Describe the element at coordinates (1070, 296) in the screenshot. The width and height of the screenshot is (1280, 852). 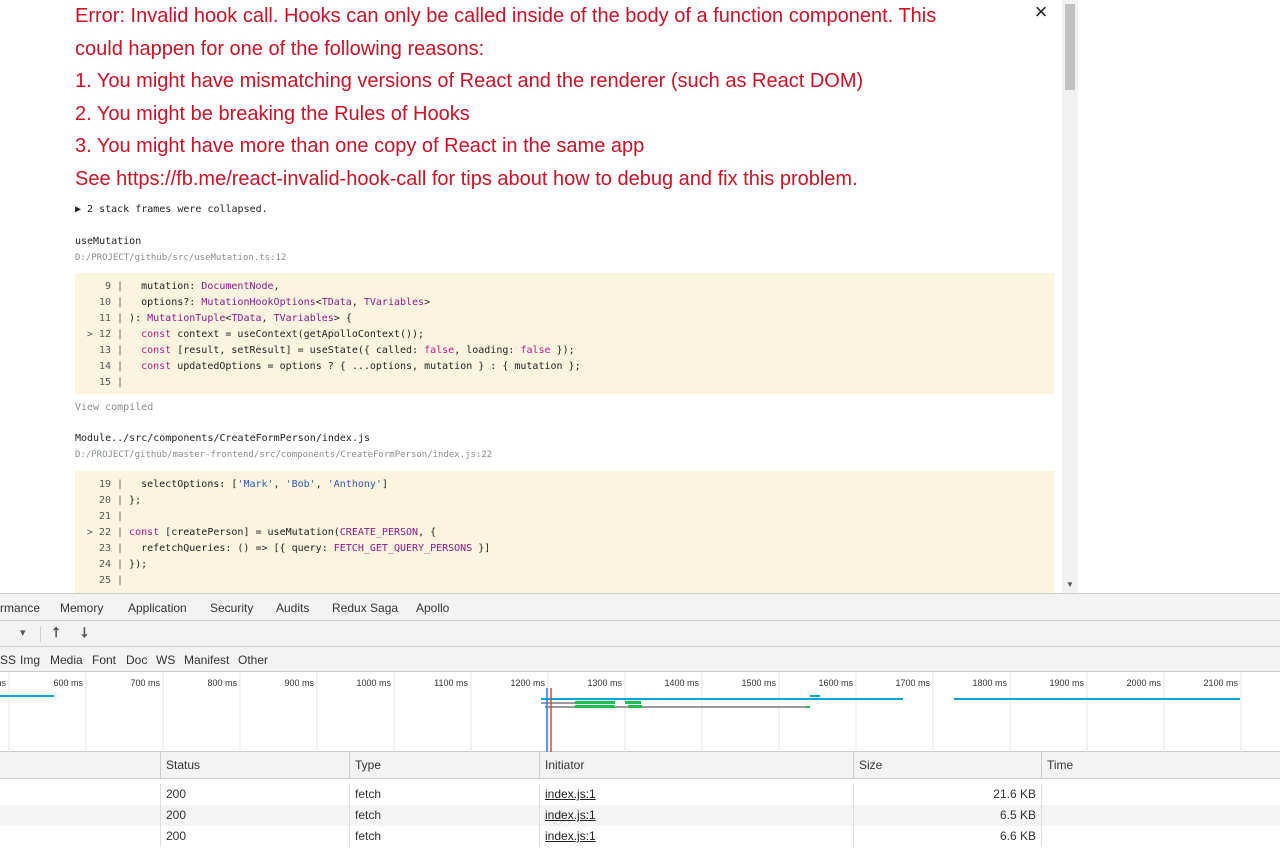
I see `overlay-scrollbar: ▼` at that location.